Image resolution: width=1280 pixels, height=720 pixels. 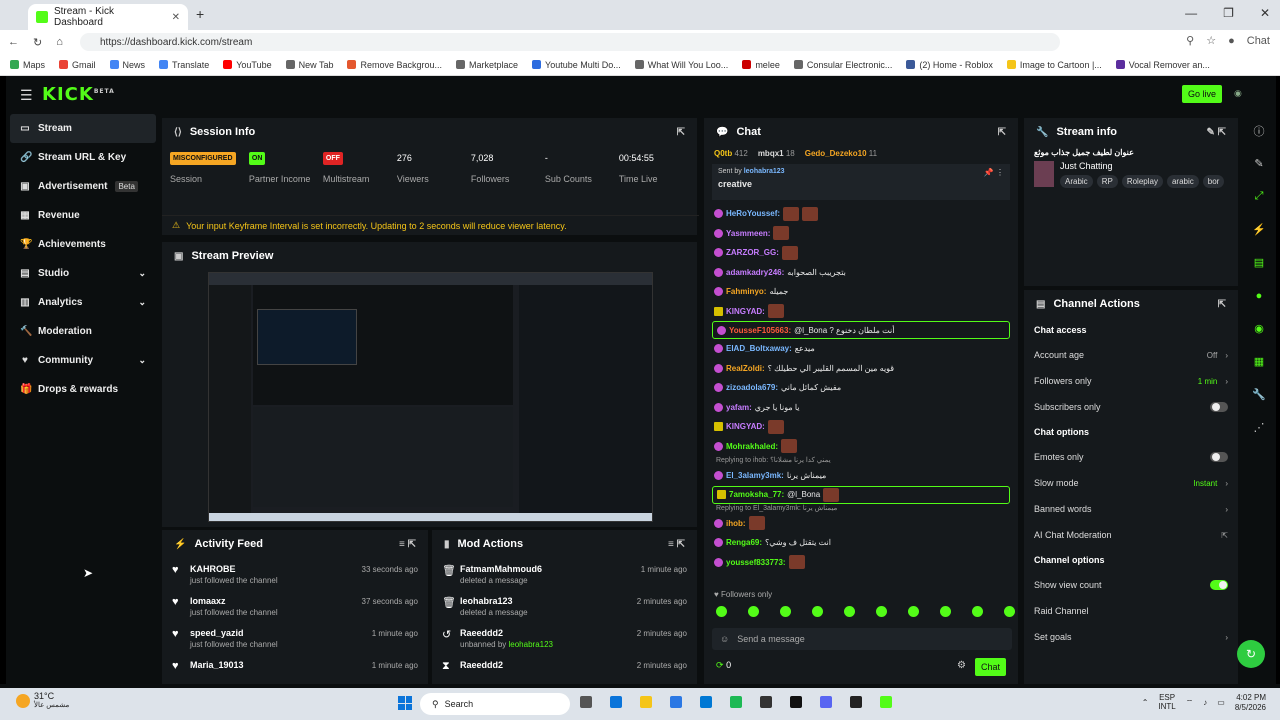 What do you see at coordinates (430, 397) in the screenshot?
I see `stream-preview-video` at bounding box center [430, 397].